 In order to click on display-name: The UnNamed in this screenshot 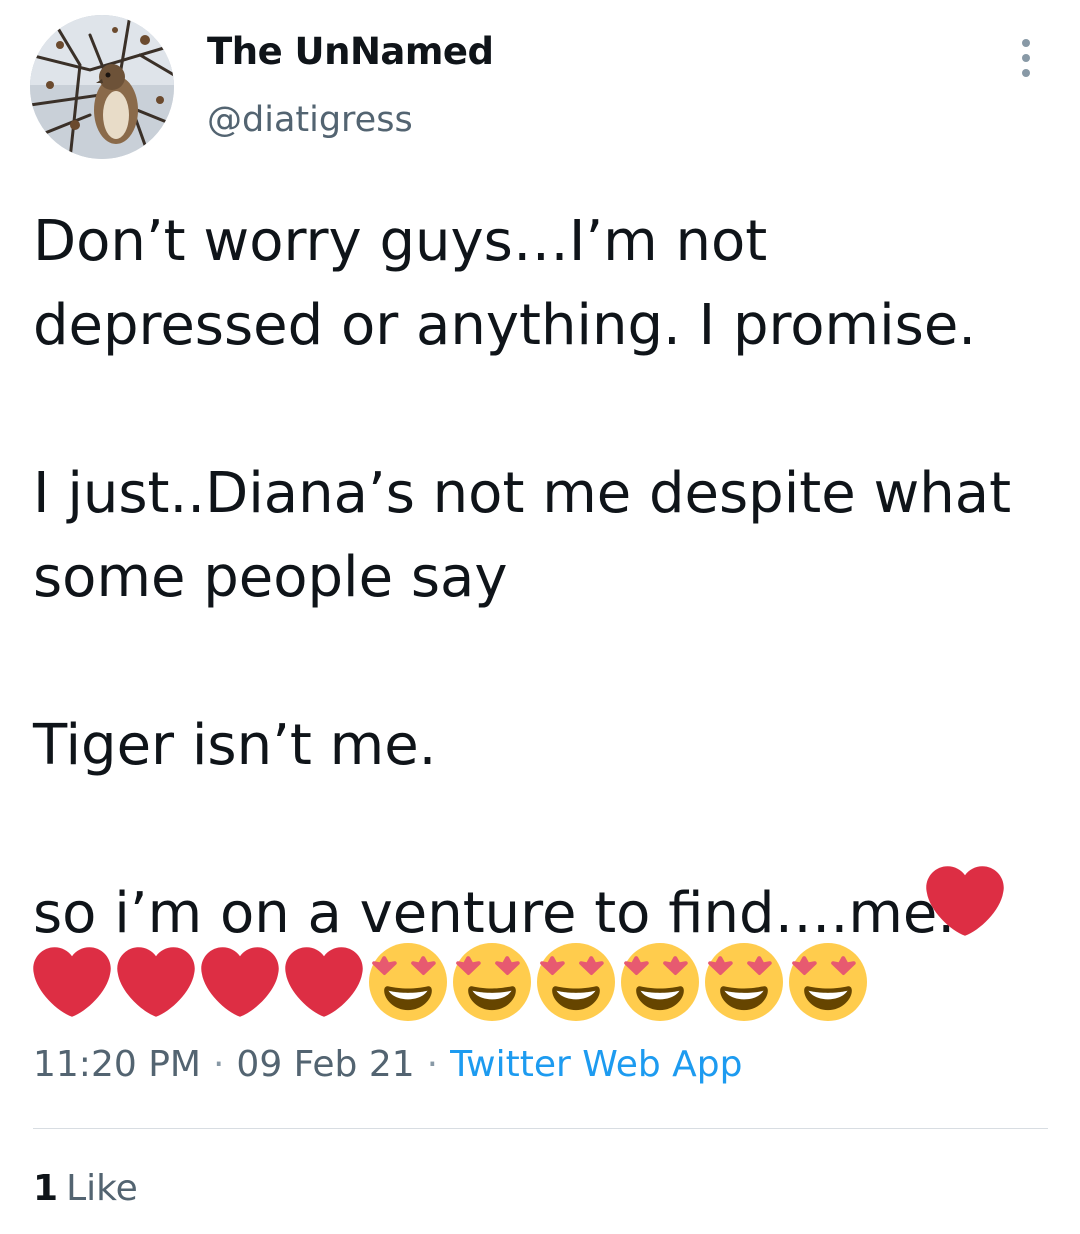, I will do `click(350, 51)`.